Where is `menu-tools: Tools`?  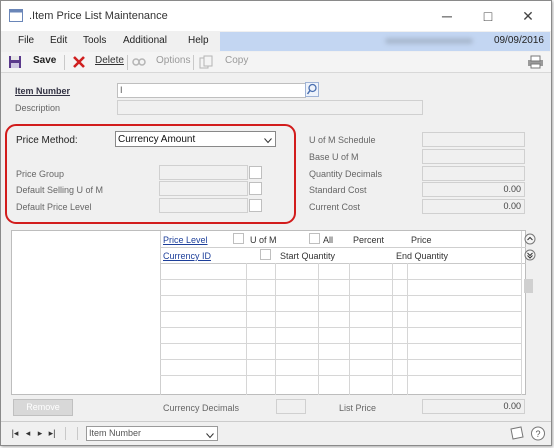
menu-tools: Tools is located at coordinates (94, 40).